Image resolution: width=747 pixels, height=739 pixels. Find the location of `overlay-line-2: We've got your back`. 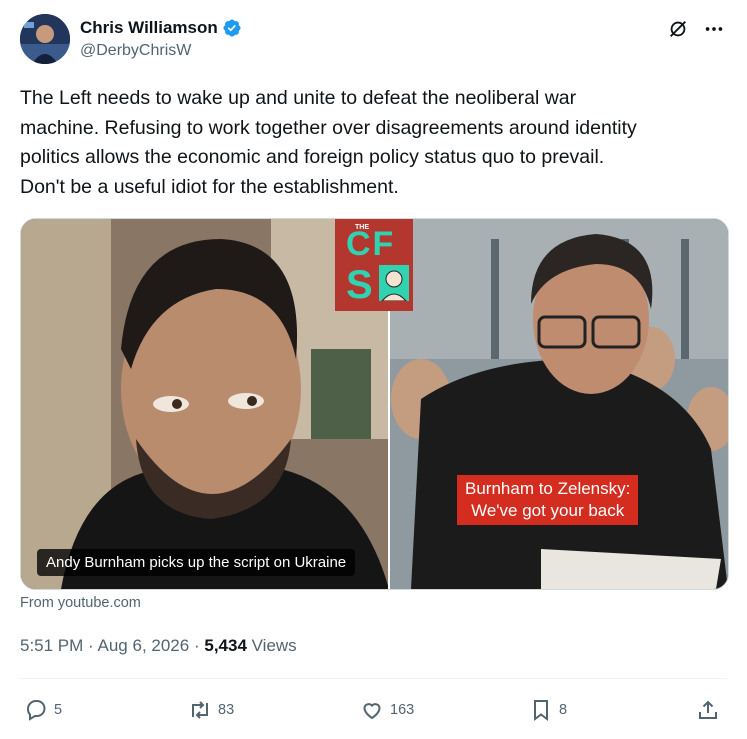

overlay-line-2: We've got your back is located at coordinates (548, 510).